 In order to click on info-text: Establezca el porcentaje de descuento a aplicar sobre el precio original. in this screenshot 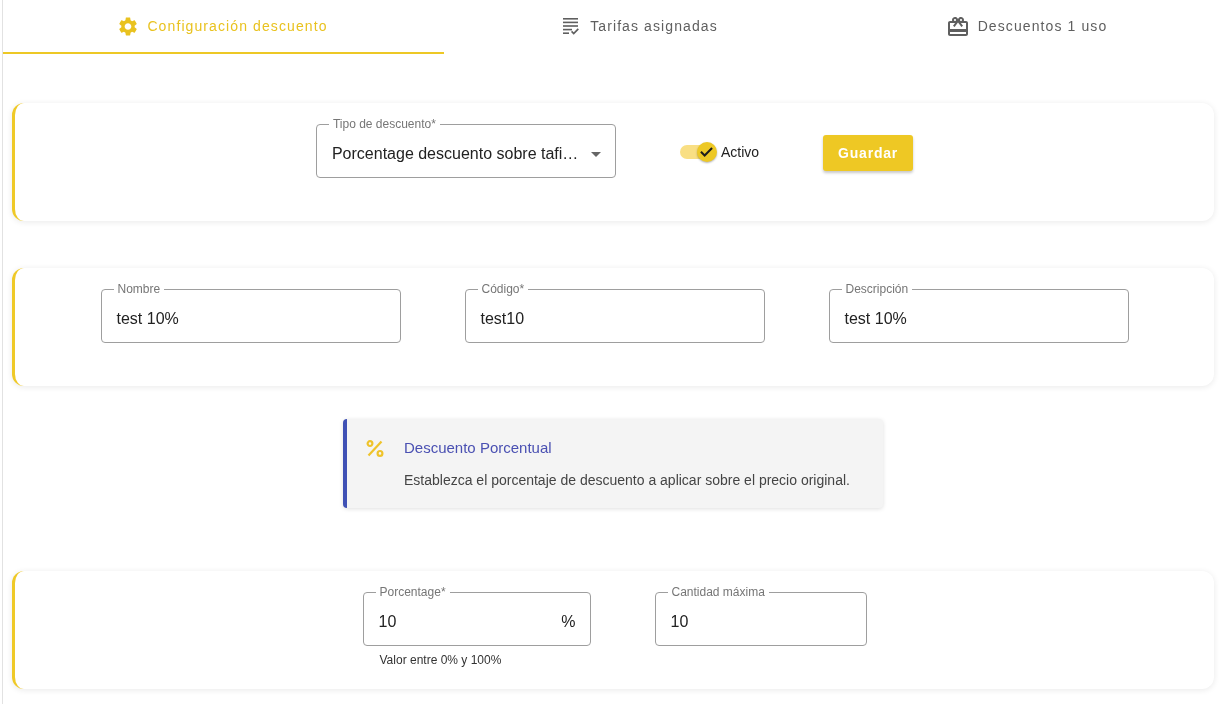, I will do `click(627, 480)`.